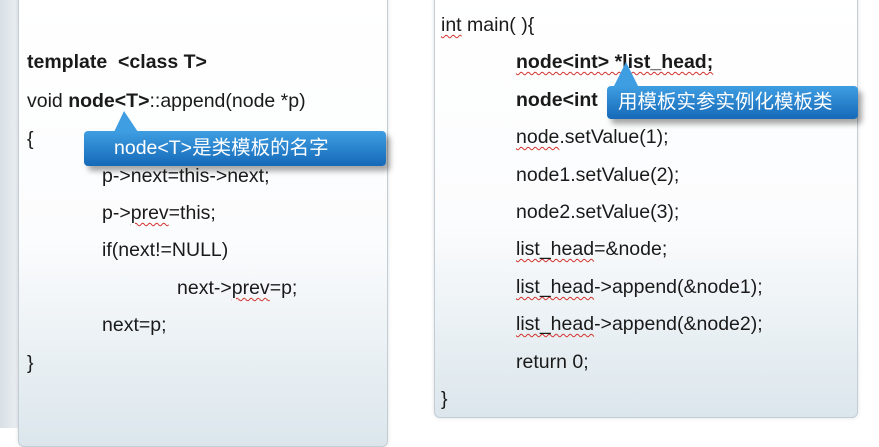  I want to click on line-p-next: p->next=this->next;, so click(185, 176).